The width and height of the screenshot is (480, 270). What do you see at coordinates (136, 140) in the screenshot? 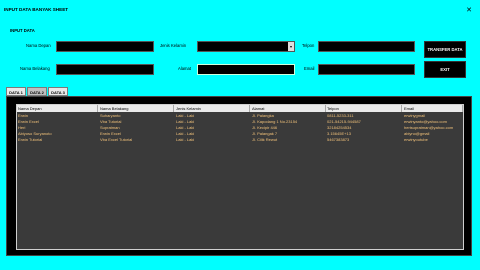
I see `table-cell: Vba Excel Tutorial` at bounding box center [136, 140].